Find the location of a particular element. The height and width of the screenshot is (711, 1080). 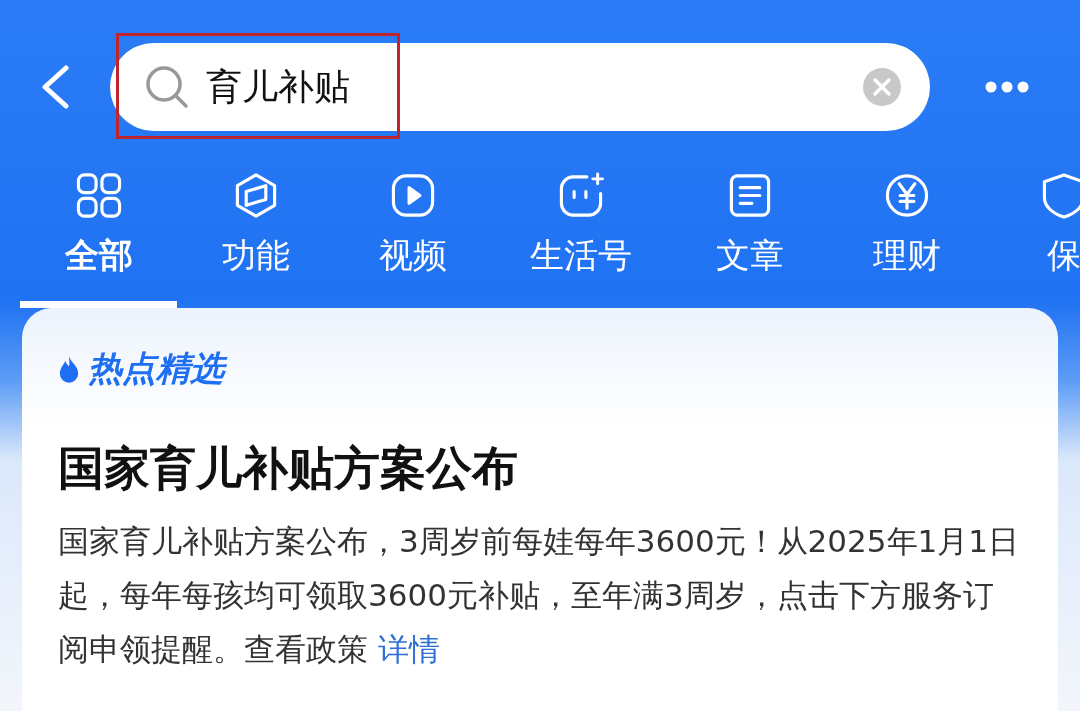

smiley-icon is located at coordinates (581, 195).